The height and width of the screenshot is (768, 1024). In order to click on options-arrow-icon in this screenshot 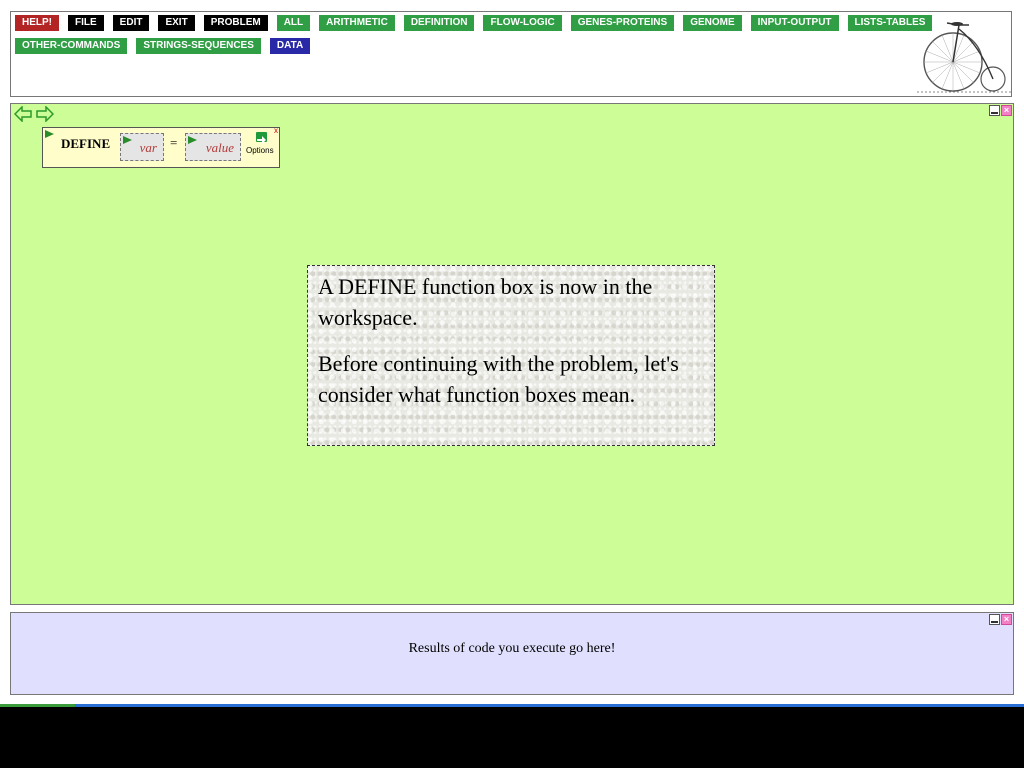, I will do `click(261, 138)`.